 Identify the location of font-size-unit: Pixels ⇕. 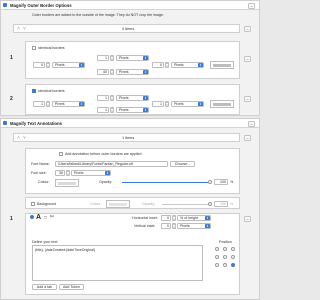
(91, 173).